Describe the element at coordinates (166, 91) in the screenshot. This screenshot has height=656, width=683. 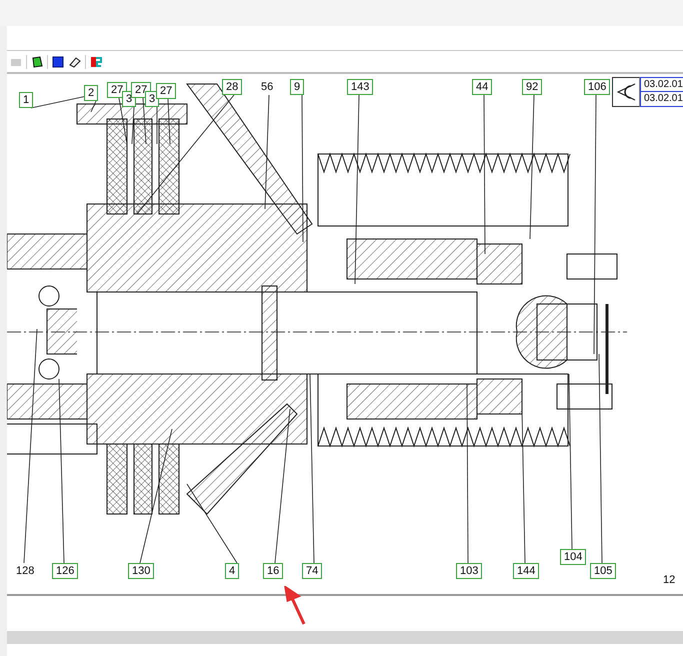
I see `part-number-label: 27` at that location.